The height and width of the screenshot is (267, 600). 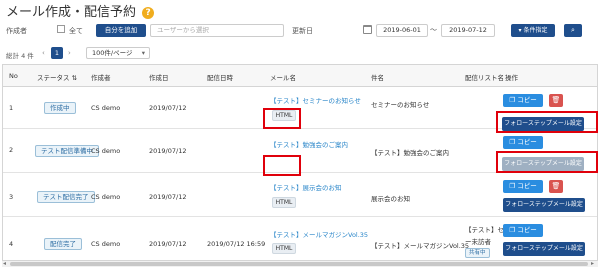 I want to click on add-self-button: 自分を追加, so click(x=121, y=30).